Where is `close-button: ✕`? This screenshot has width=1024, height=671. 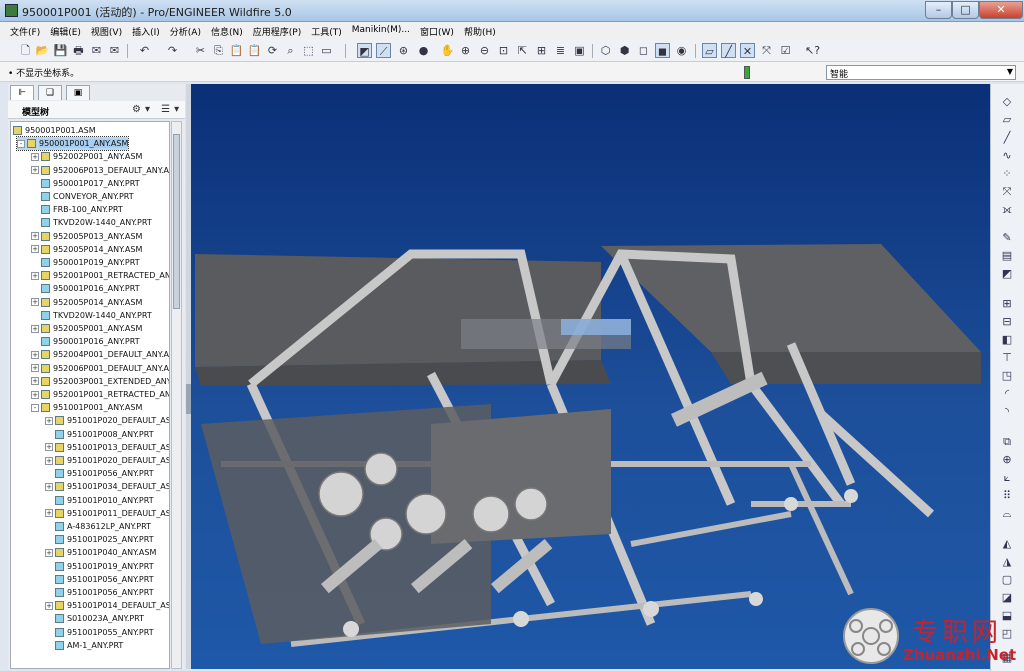 close-button: ✕ is located at coordinates (1001, 10).